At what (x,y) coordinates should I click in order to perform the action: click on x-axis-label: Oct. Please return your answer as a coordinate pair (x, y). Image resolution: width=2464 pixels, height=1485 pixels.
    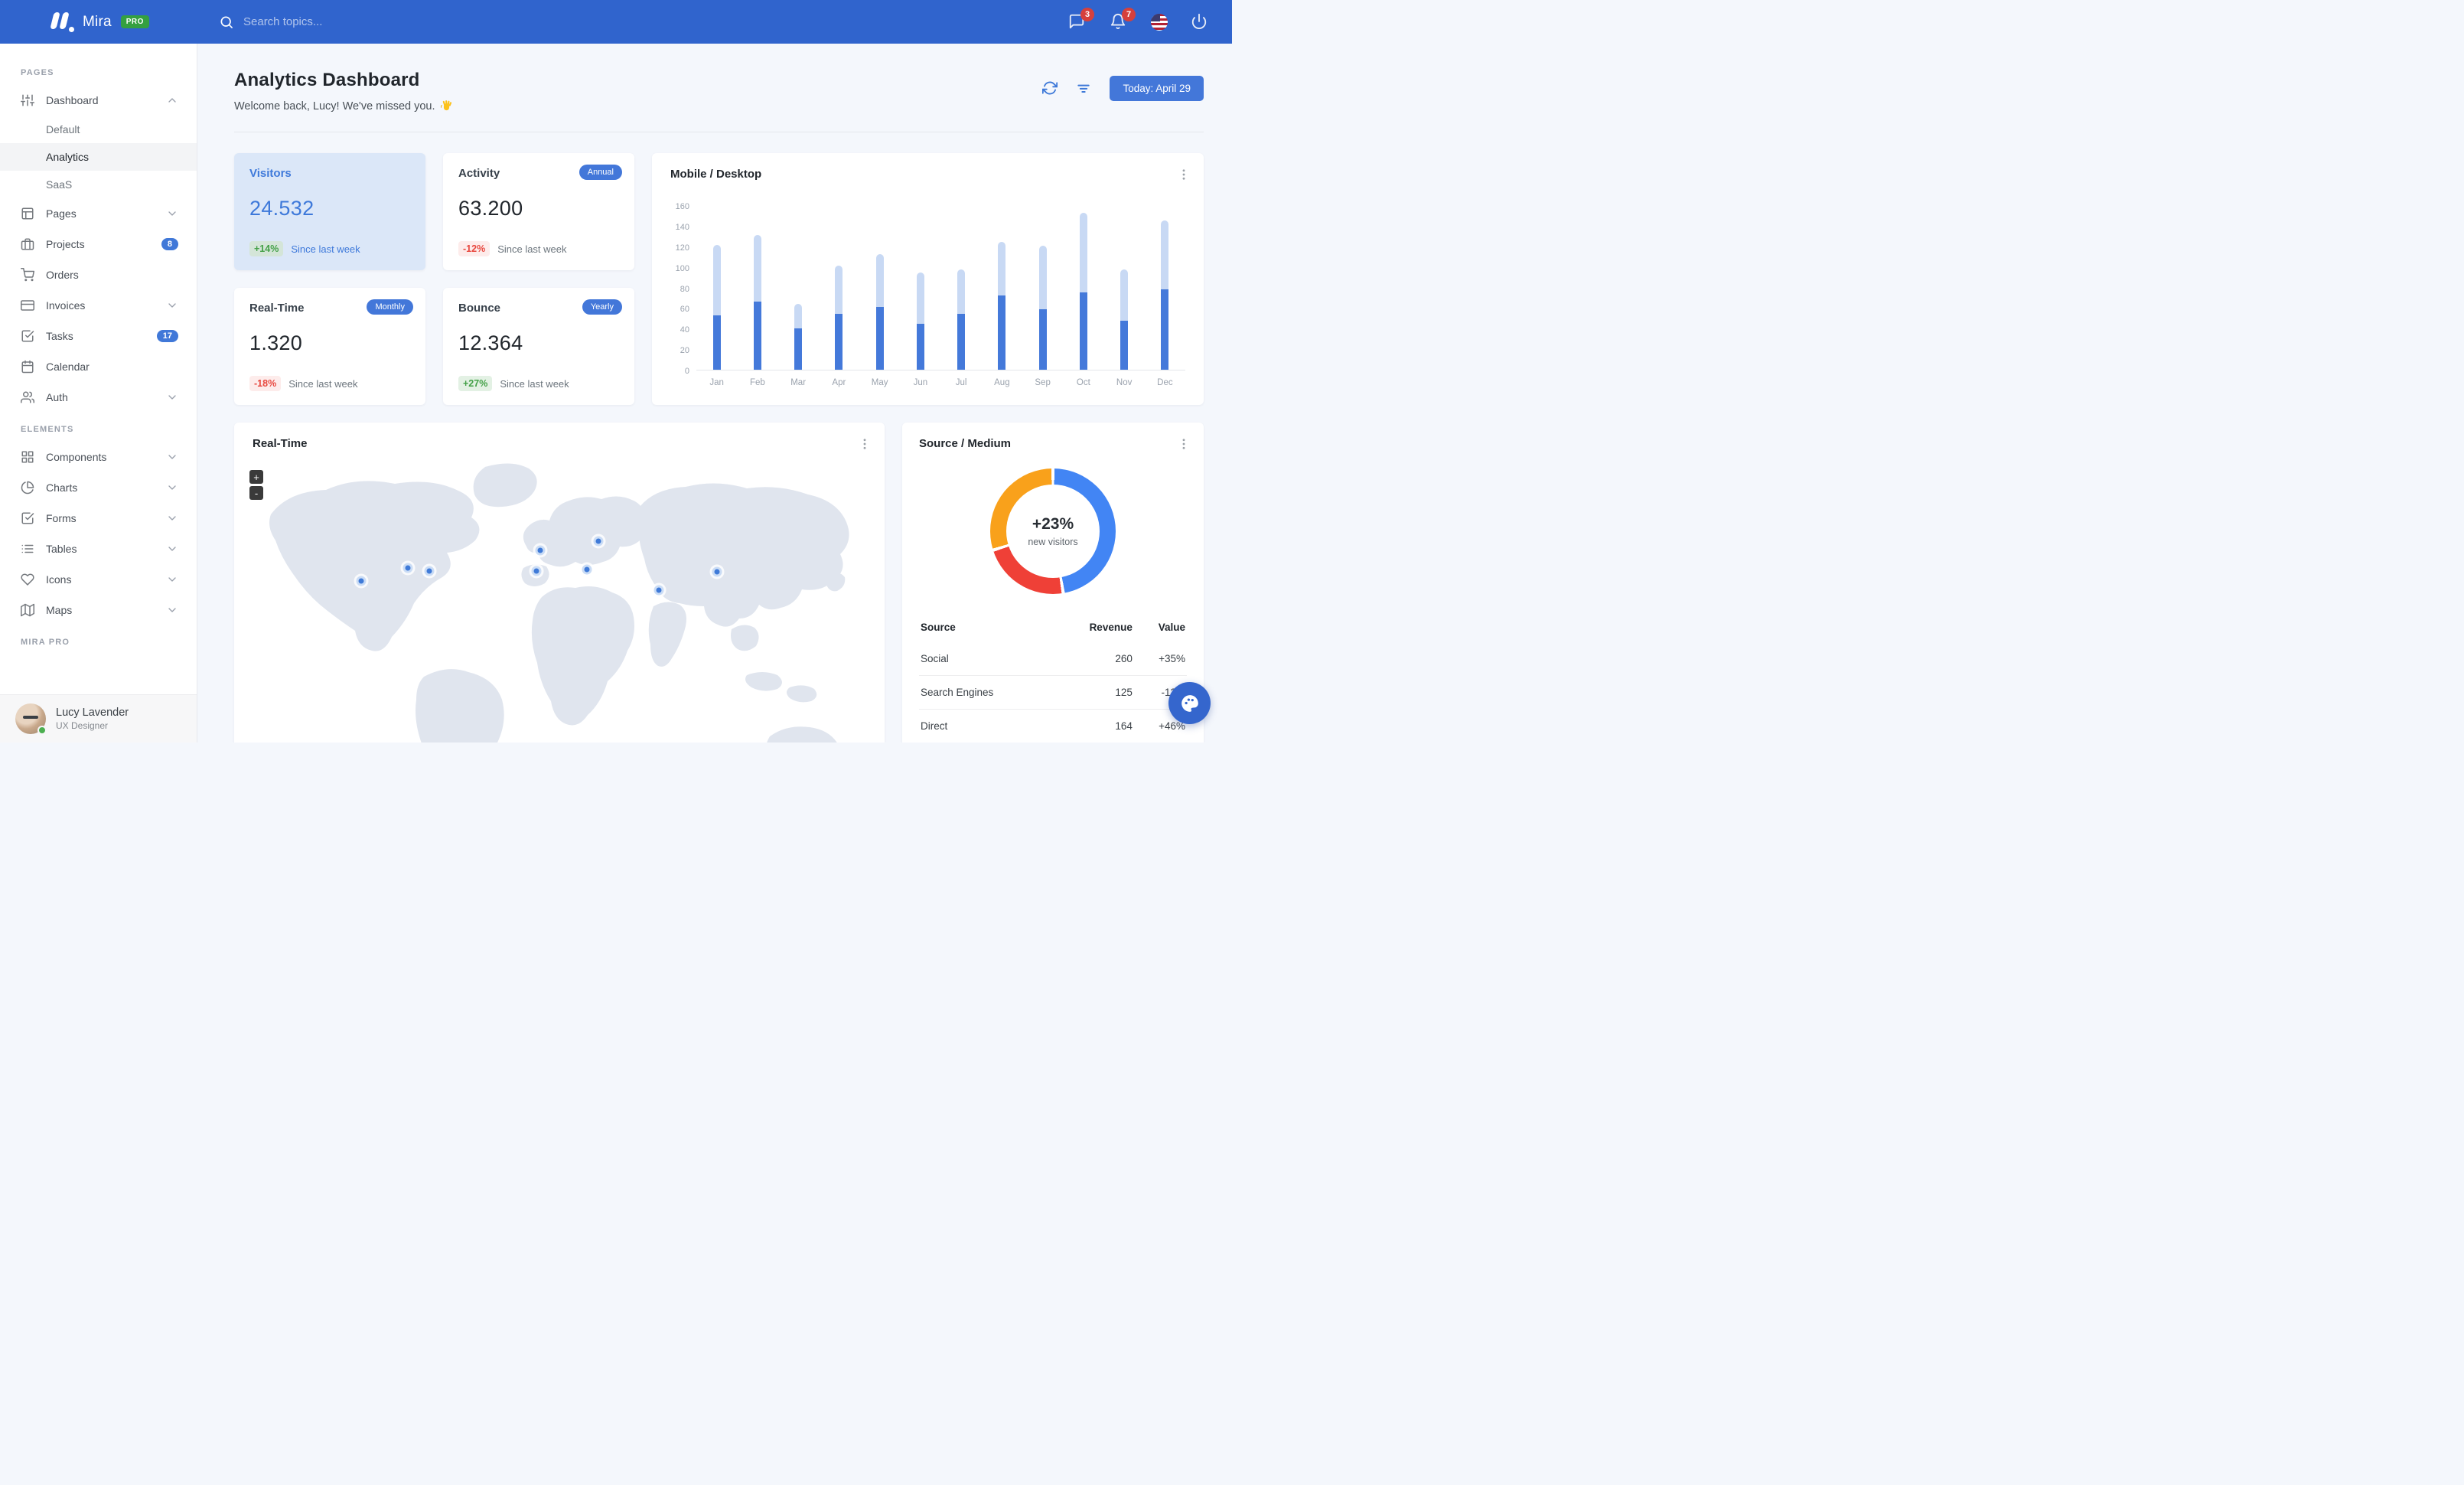
    Looking at the image, I should click on (1083, 382).